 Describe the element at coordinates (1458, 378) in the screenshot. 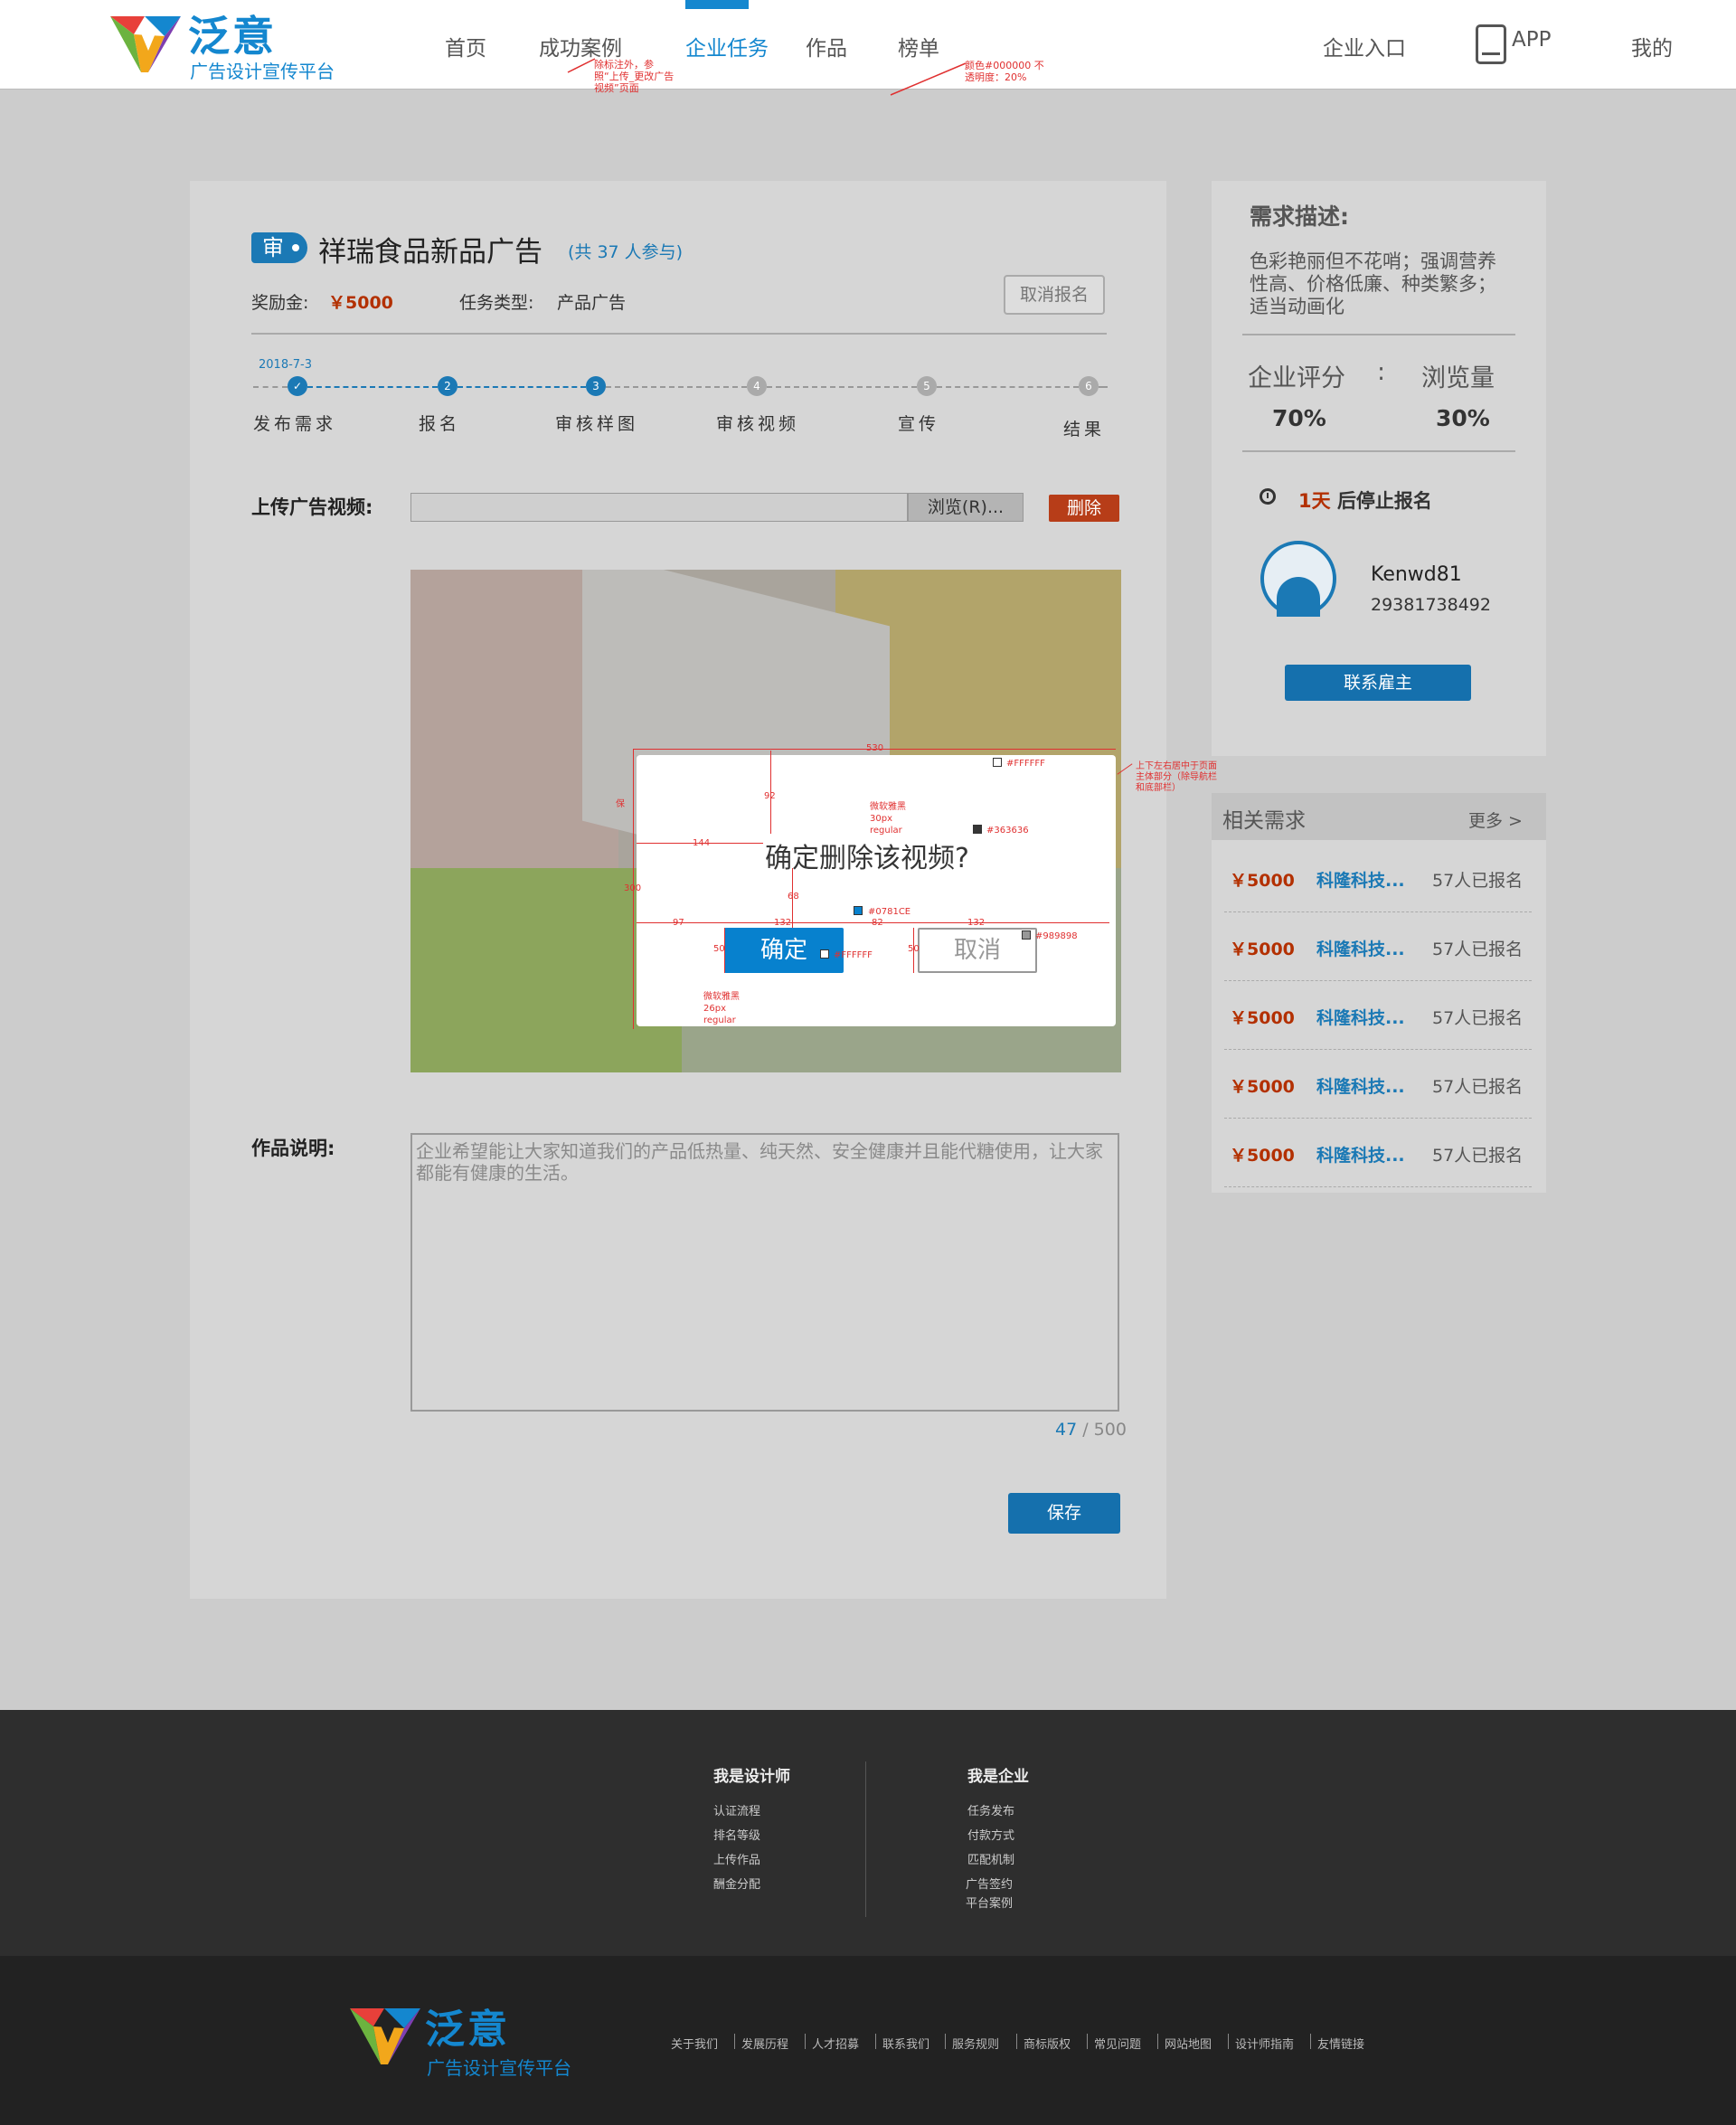

I see `views-label: 浏览量` at that location.